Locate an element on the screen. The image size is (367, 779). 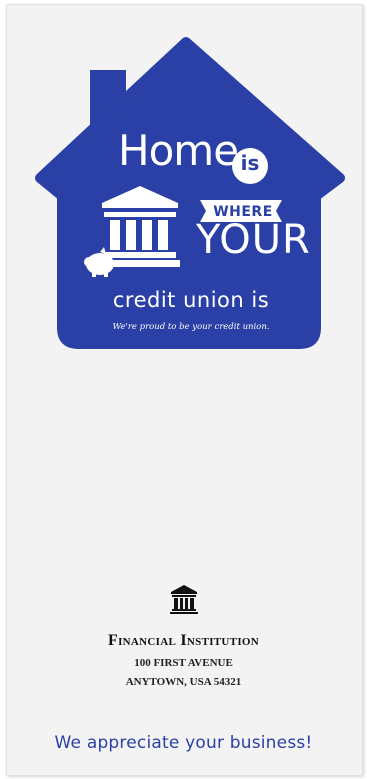
headline-is: is is located at coordinates (250, 163).